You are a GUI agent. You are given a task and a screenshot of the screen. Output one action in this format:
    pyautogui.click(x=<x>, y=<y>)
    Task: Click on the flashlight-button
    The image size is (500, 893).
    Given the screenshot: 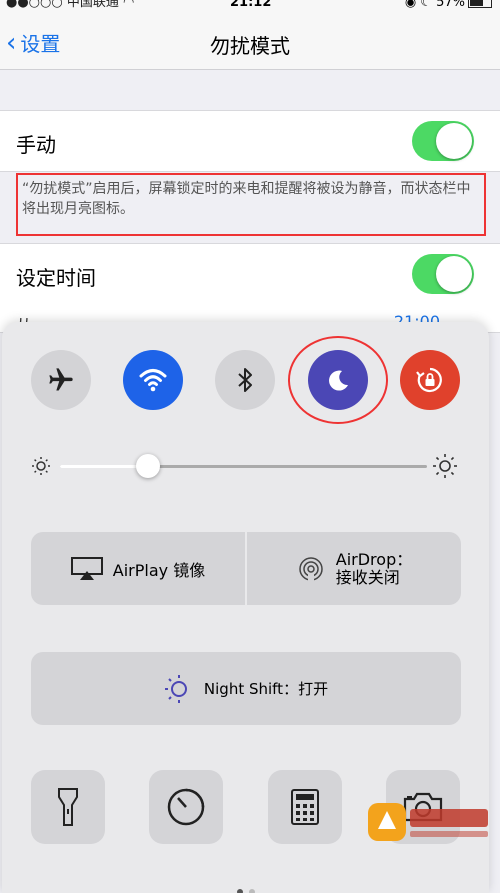 What is the action you would take?
    pyautogui.click(x=68, y=807)
    